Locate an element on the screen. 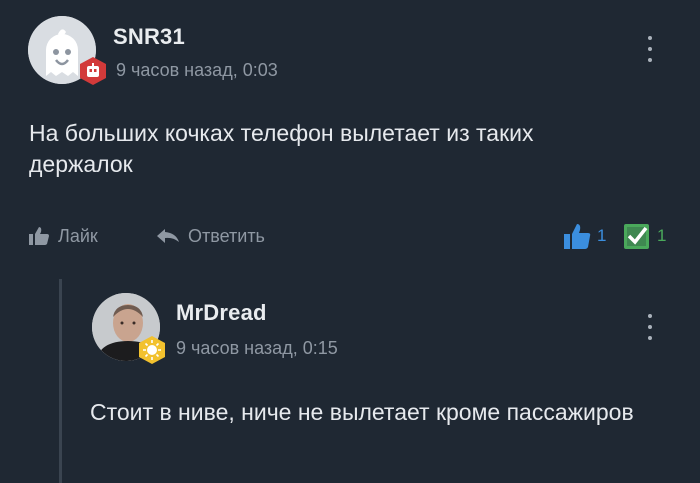  reply-label: Ответить is located at coordinates (226, 235).